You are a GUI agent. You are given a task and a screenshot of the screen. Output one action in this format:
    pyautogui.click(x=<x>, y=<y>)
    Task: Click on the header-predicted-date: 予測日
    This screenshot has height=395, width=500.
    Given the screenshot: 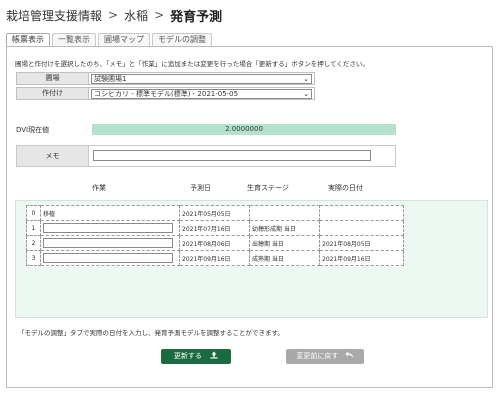 What is the action you would take?
    pyautogui.click(x=200, y=188)
    